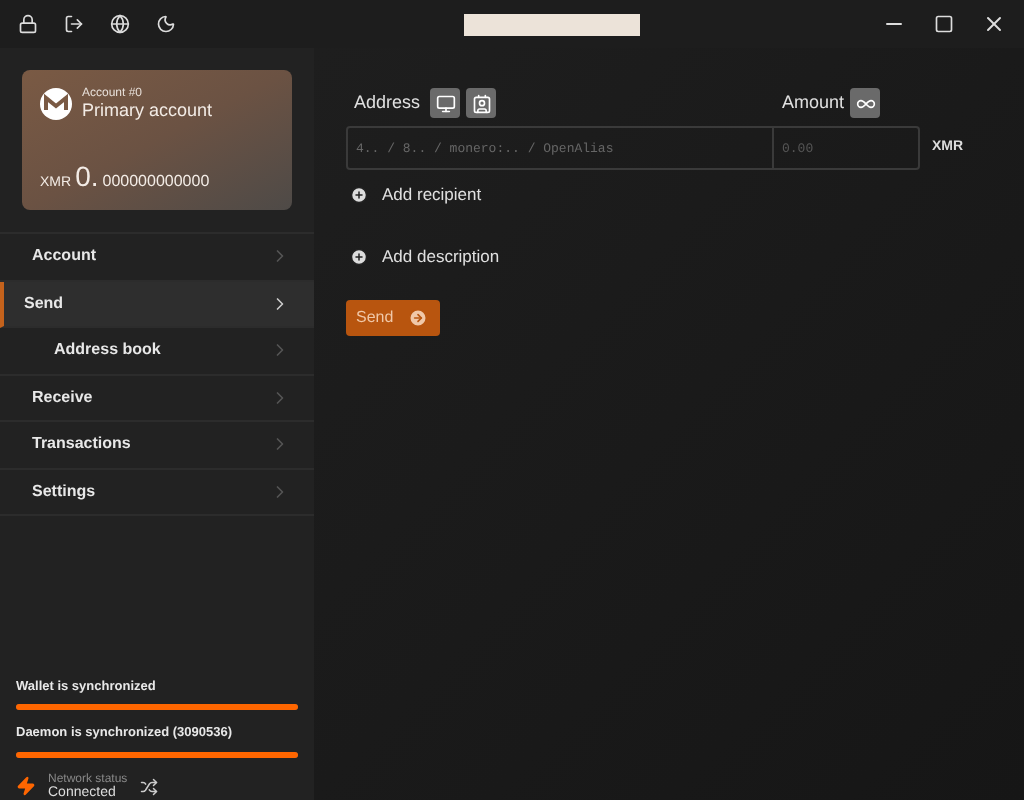 The width and height of the screenshot is (1024, 800). Describe the element at coordinates (417, 317) in the screenshot. I see `arrow-right-icon` at that location.